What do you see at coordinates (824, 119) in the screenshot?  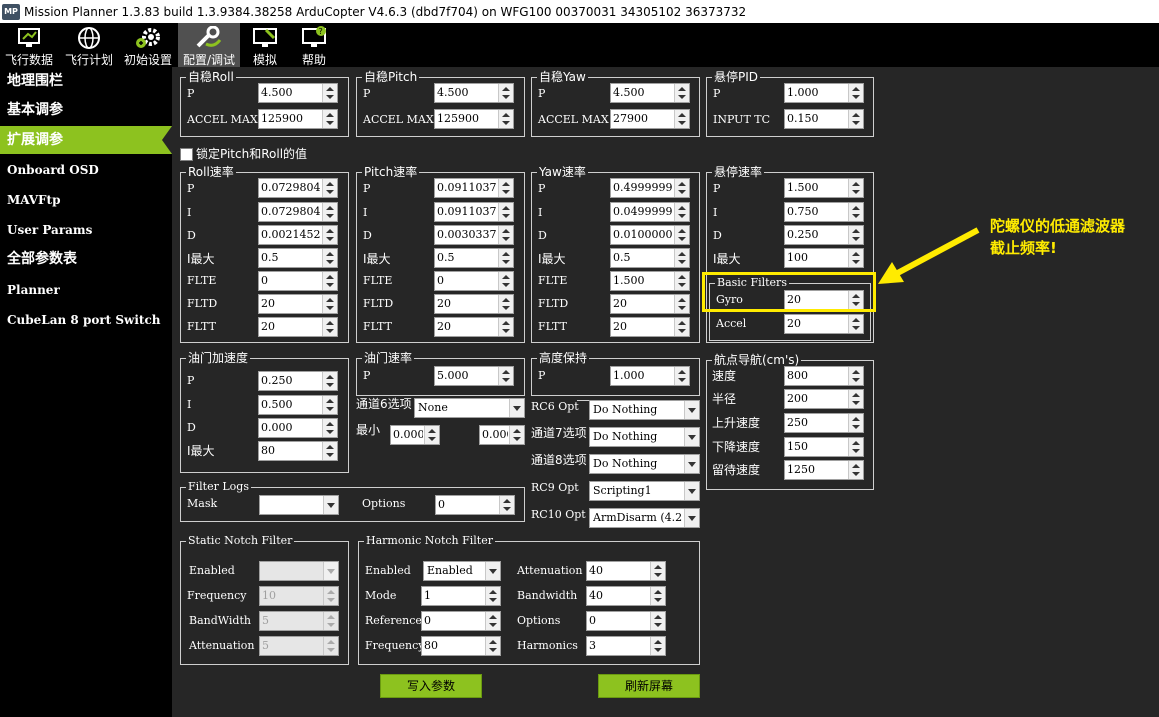 I see `loiter-input-tc-input: 0.150` at bounding box center [824, 119].